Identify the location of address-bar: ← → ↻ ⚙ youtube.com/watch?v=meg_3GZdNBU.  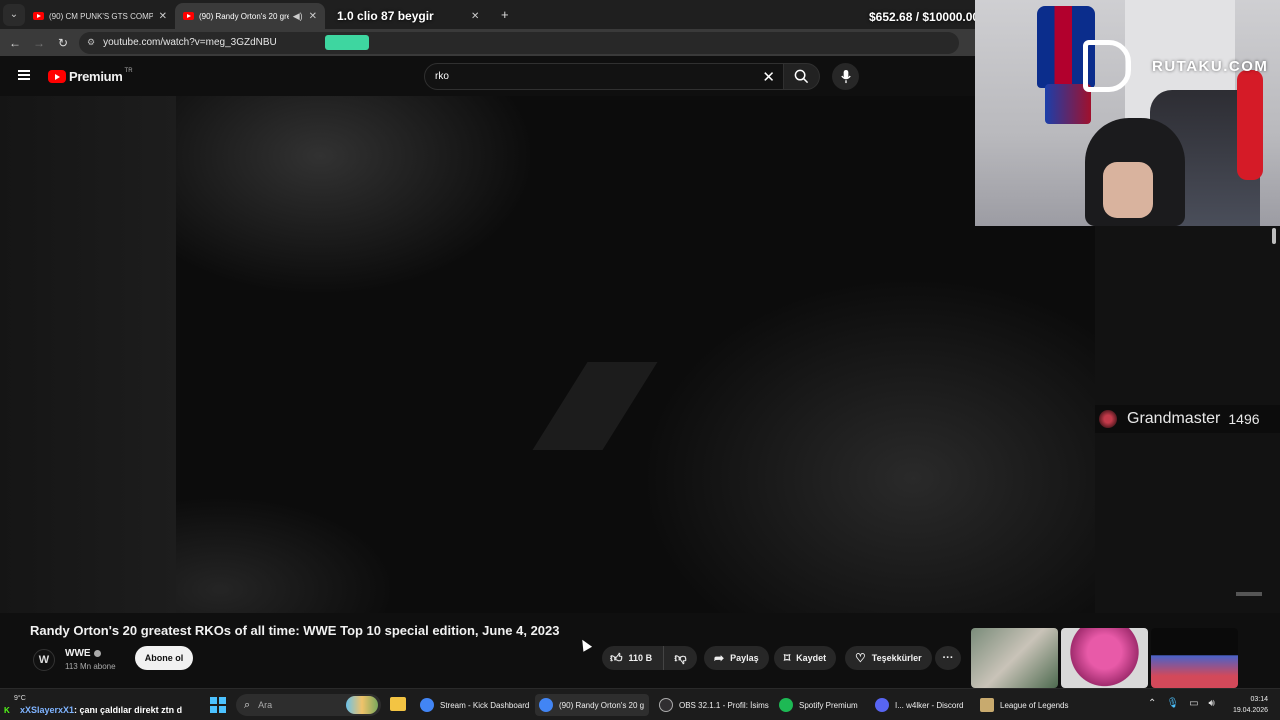
(487, 42).